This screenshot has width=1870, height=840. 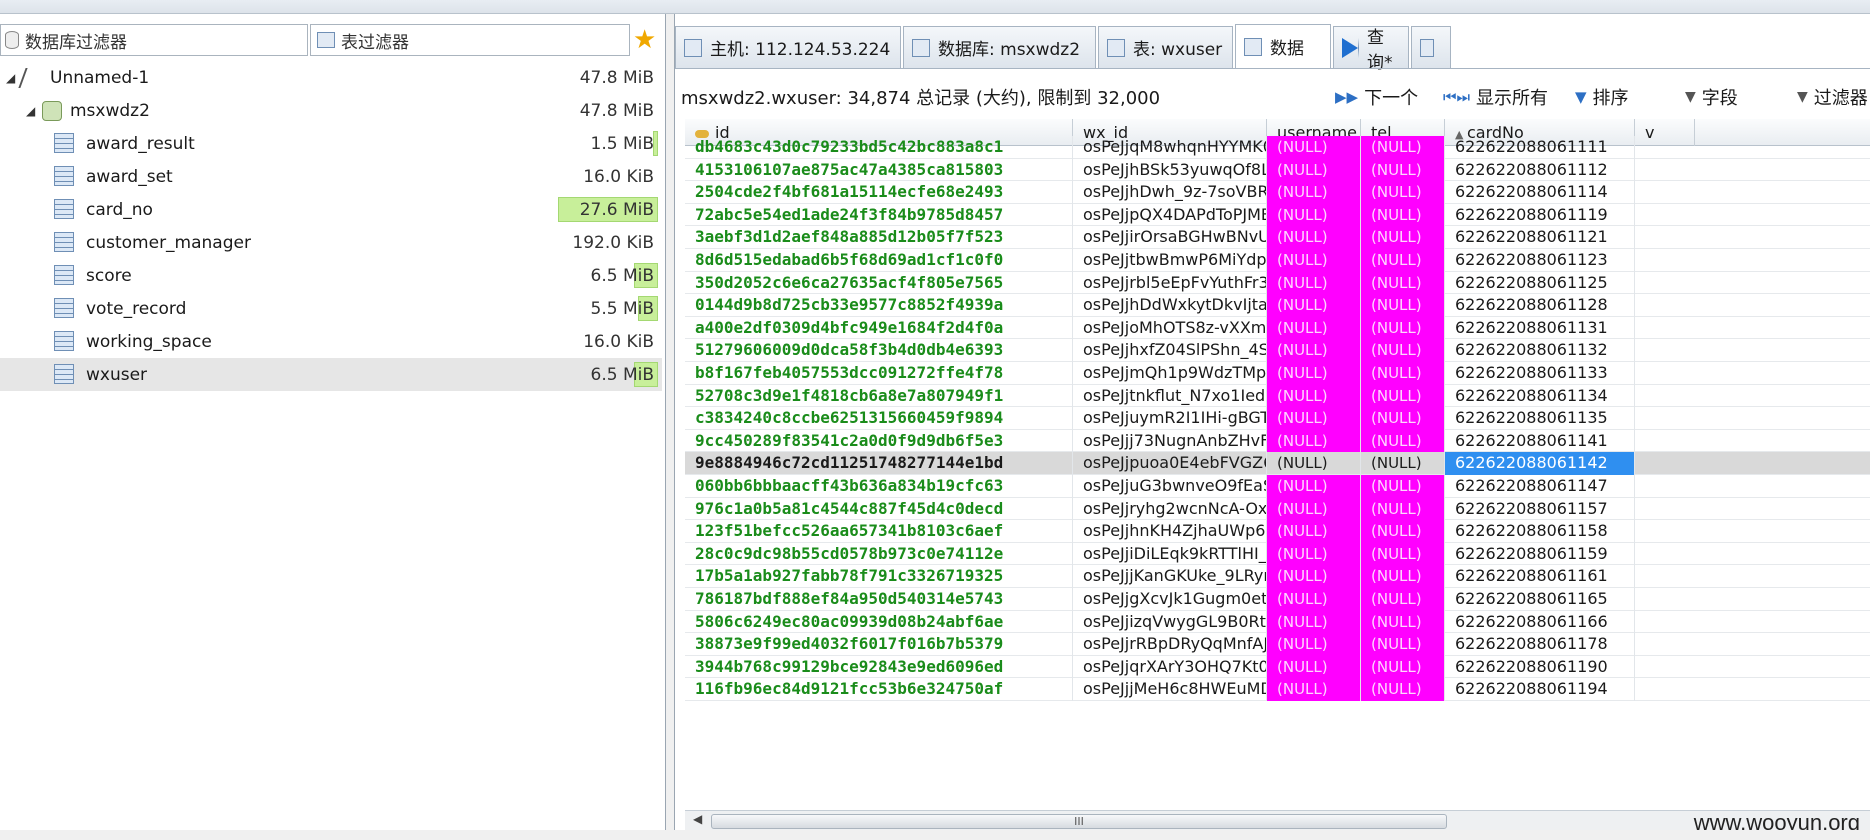 I want to click on cell-wx_id: osPeJjpQX4DAPdToPJMBDdJMzOSA, so click(x=1170, y=215).